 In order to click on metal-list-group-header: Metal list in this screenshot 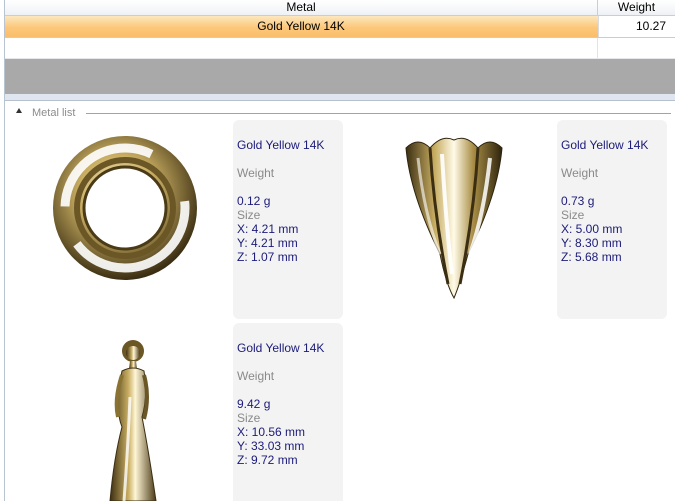, I will do `click(343, 113)`.